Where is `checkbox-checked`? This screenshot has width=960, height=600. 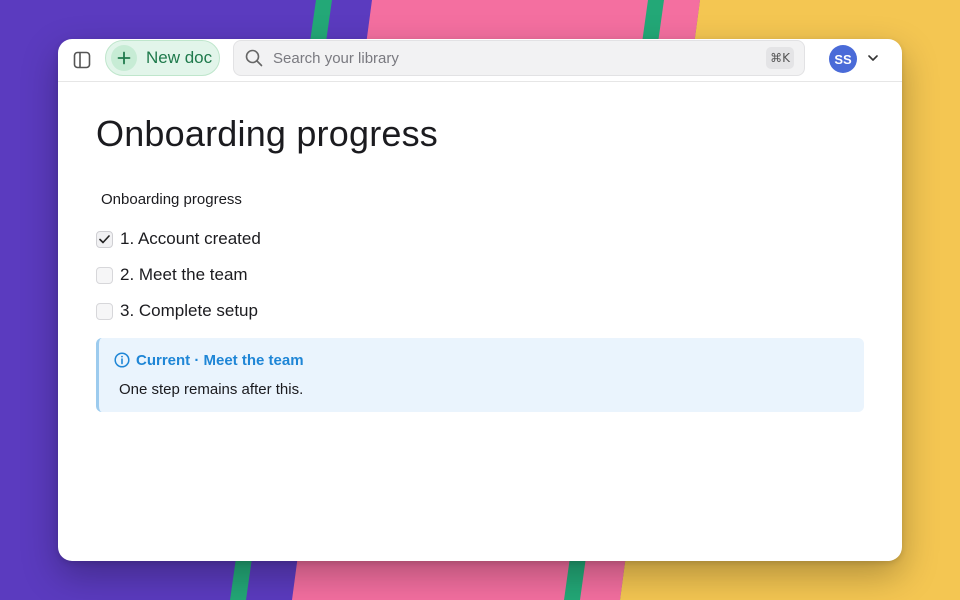
checkbox-checked is located at coordinates (104, 239).